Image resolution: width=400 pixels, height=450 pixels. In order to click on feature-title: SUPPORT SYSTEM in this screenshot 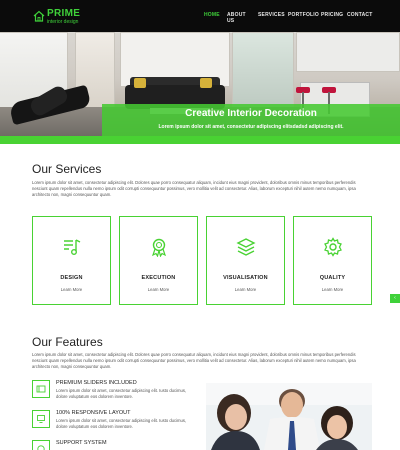, I will do `click(81, 443)`.